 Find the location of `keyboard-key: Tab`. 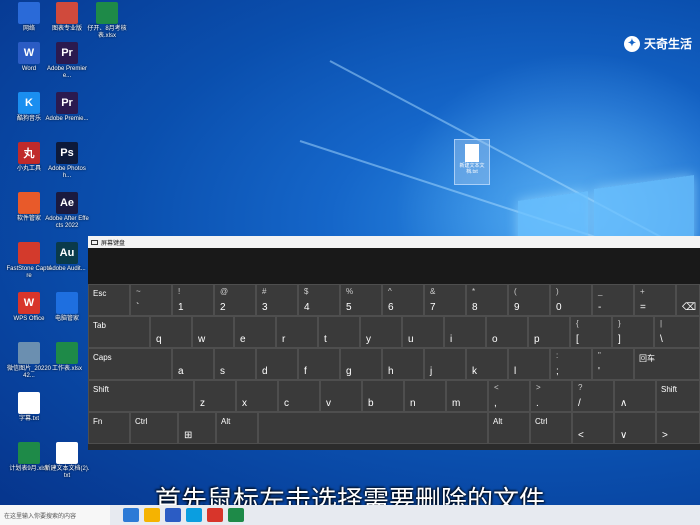

keyboard-key: Tab is located at coordinates (119, 332).